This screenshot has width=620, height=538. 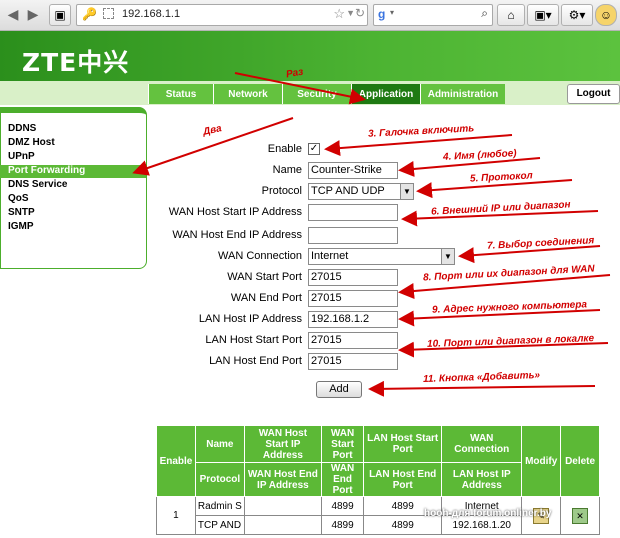 I want to click on th-wan-end-ip: WAN Host End IP Address, so click(x=282, y=479).